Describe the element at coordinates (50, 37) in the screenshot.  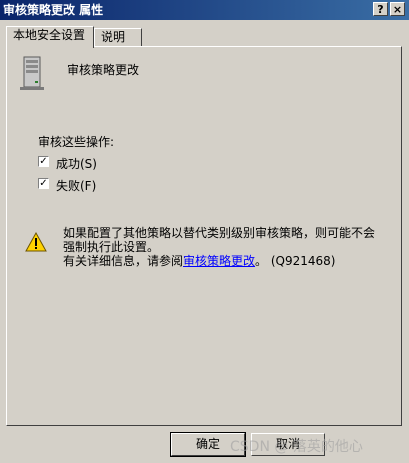
I see `tab-local-security-setting: 本地安全设置` at that location.